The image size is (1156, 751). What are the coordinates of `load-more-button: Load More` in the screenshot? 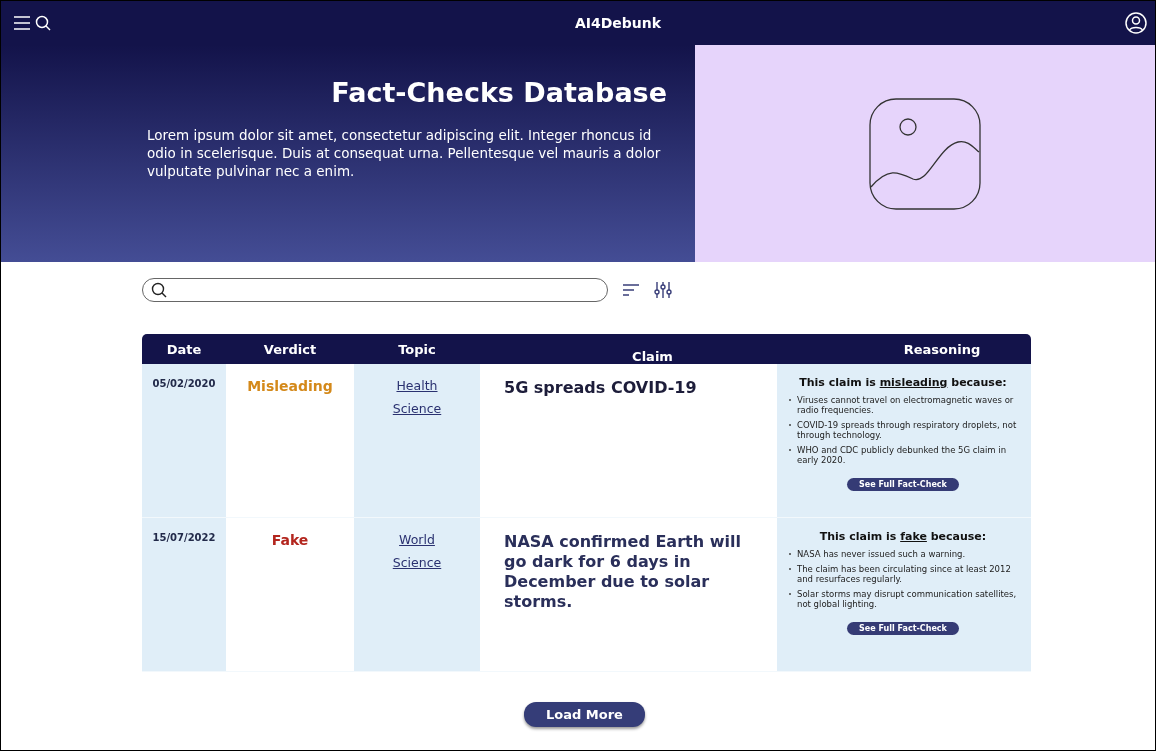 It's located at (584, 714).